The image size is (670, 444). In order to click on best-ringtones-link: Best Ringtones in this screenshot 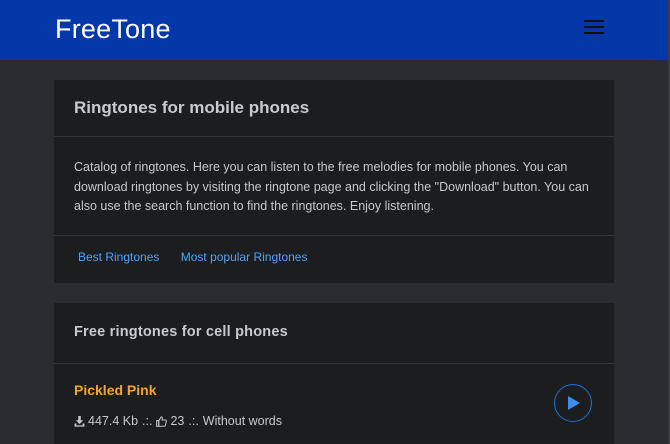, I will do `click(118, 257)`.